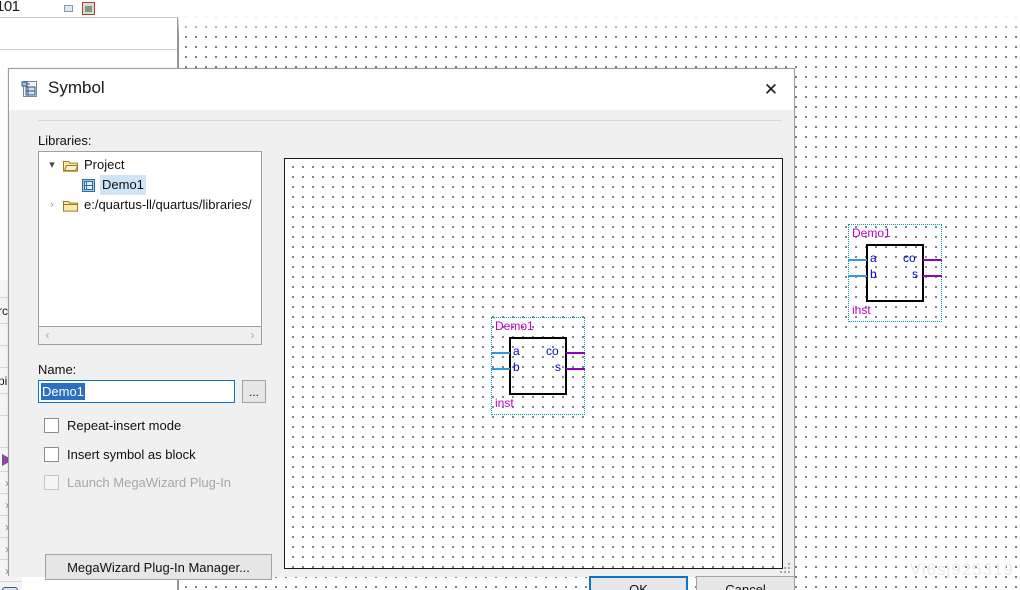 This screenshot has width=1020, height=590. Describe the element at coordinates (149, 482) in the screenshot. I see `checkbox-label: Launch MegaWizard Plug-In` at that location.